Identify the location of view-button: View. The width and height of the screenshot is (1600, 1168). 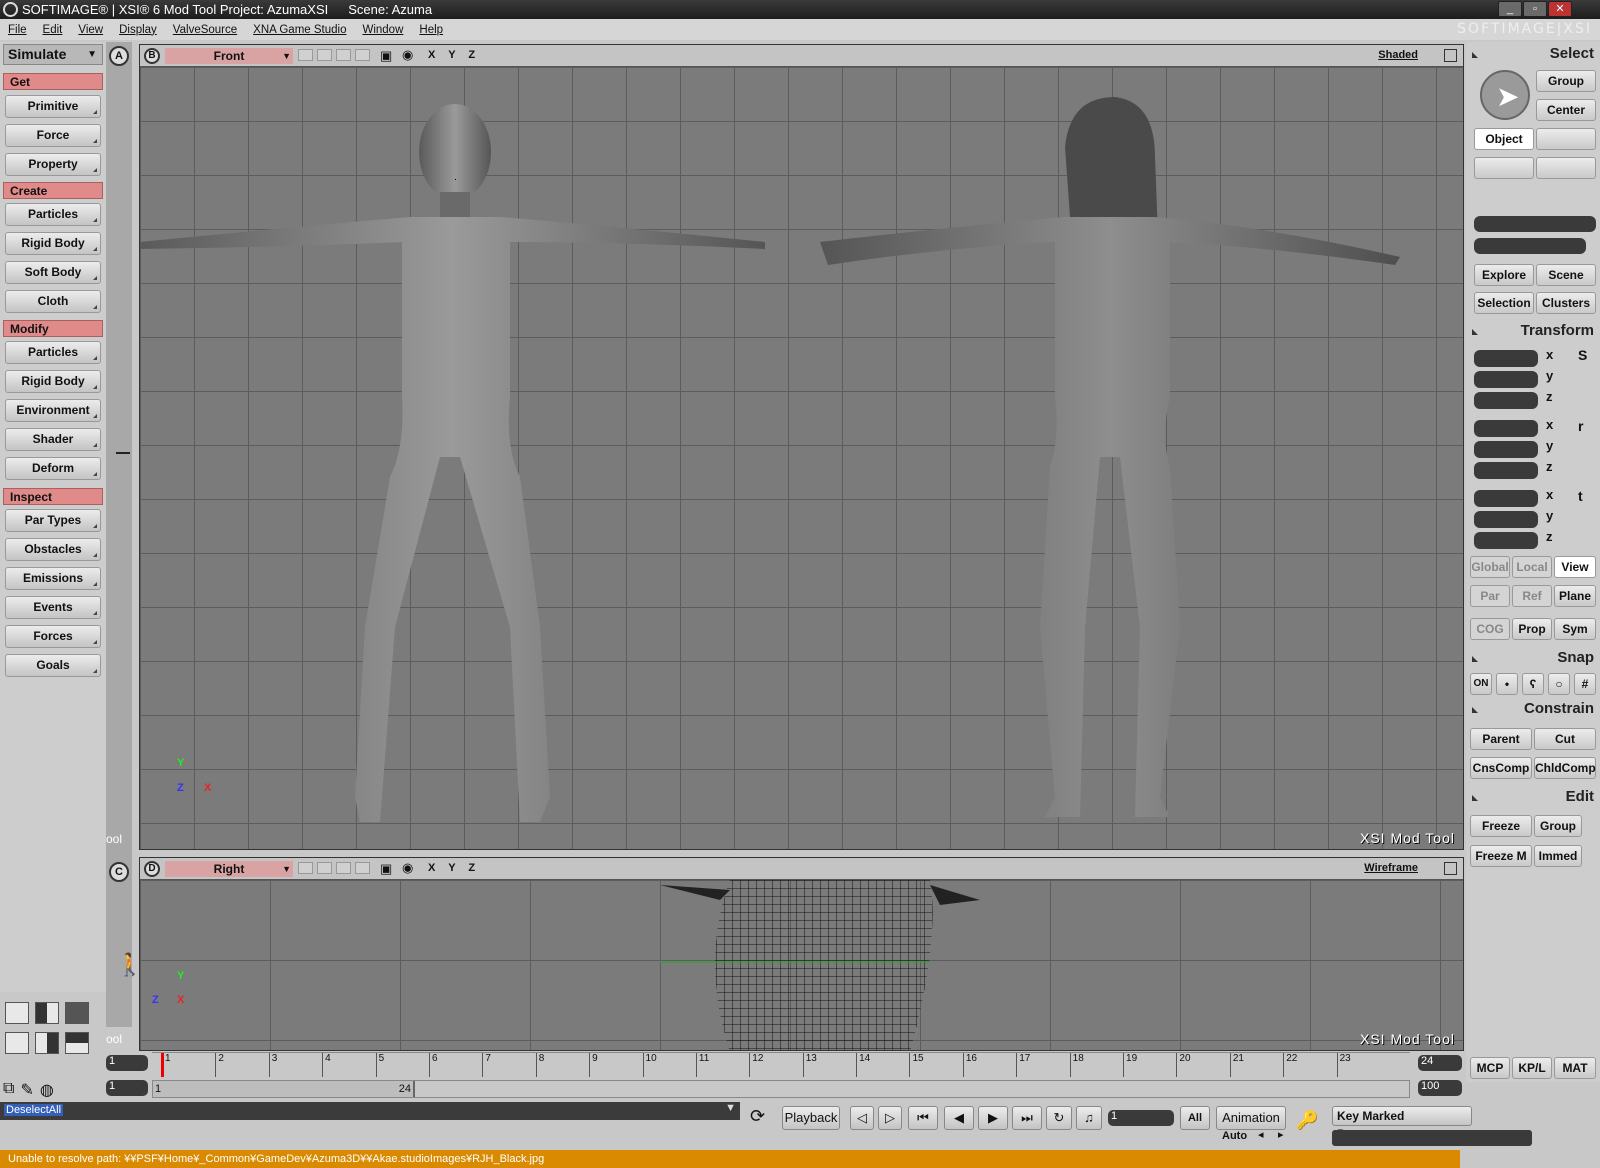
(1575, 567).